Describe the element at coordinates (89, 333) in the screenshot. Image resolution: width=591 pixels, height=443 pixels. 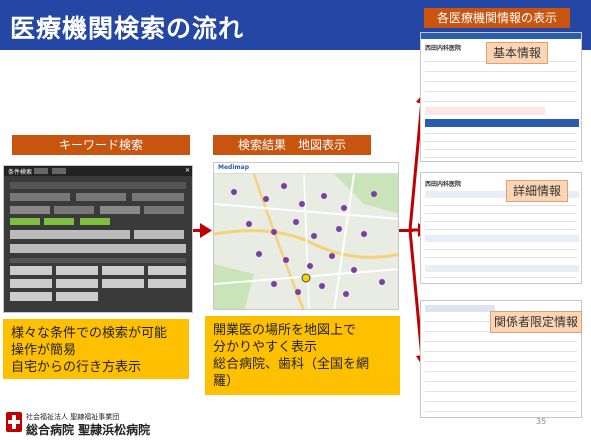
I see `description-line: 様々な条件での検索が可能` at that location.